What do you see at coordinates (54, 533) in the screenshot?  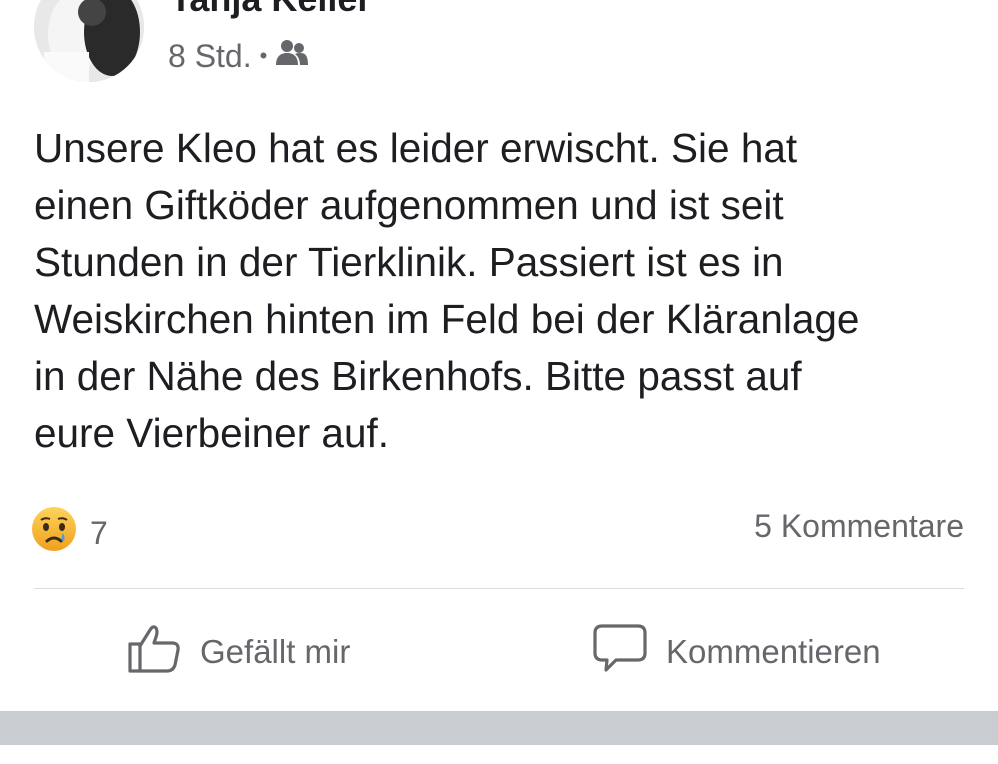 I see `sad-emoji-icon` at bounding box center [54, 533].